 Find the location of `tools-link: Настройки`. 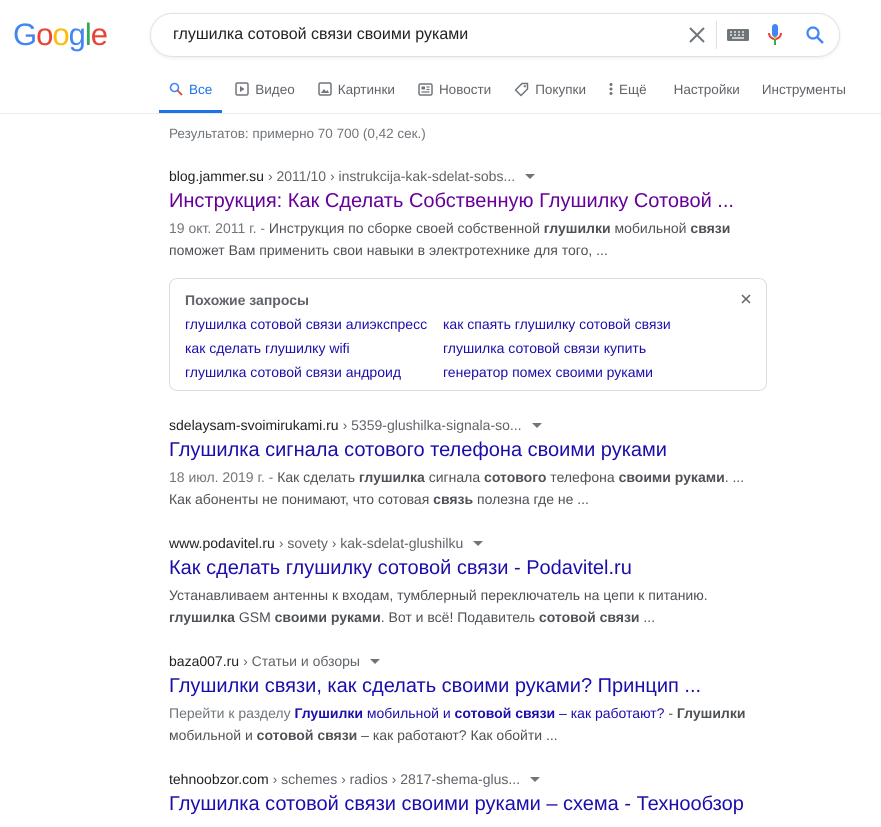

tools-link: Настройки is located at coordinates (706, 90).